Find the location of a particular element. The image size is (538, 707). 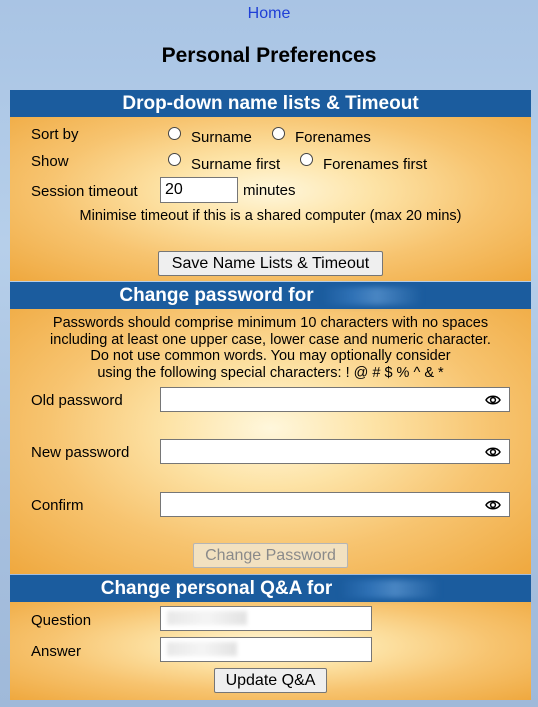

confirm-password-label: Confirm is located at coordinates (57, 505).